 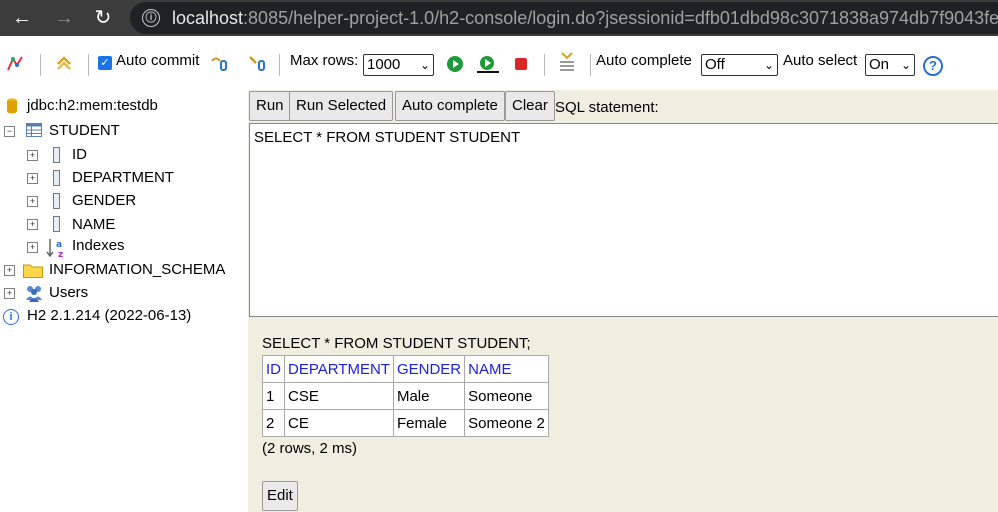 What do you see at coordinates (64, 64) in the screenshot?
I see `refresh-icon` at bounding box center [64, 64].